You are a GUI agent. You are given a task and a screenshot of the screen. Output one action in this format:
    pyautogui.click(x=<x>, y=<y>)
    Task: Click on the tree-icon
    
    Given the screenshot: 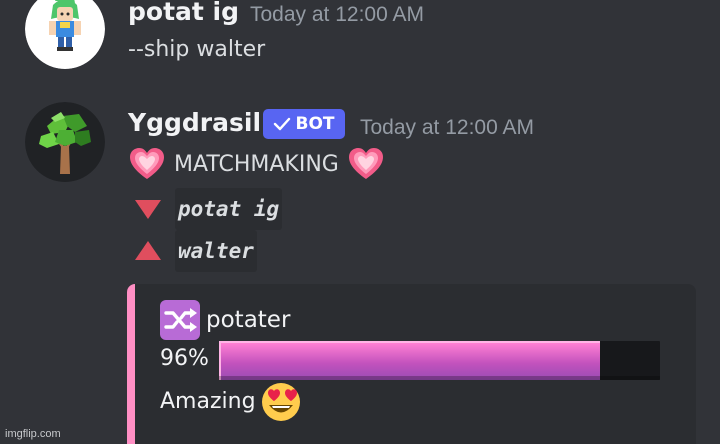 What is the action you would take?
    pyautogui.click(x=65, y=142)
    